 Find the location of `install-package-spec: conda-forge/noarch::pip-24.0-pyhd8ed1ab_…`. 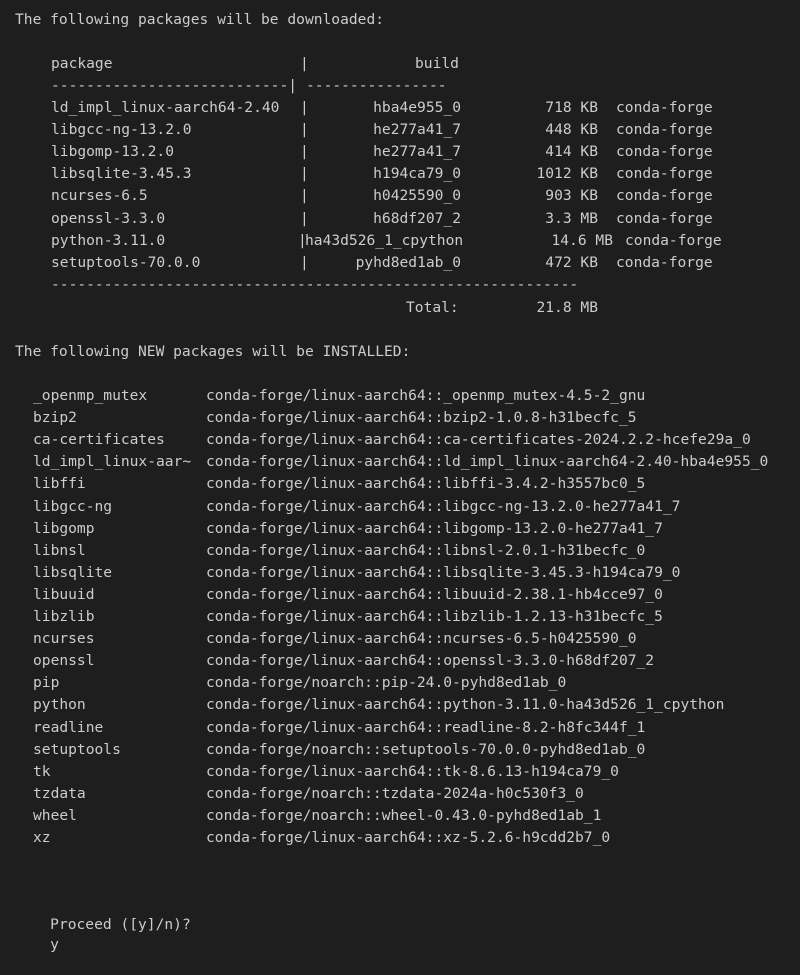

install-package-spec: conda-forge/noarch::pip-24.0-pyhd8ed1ab_… is located at coordinates (386, 683).